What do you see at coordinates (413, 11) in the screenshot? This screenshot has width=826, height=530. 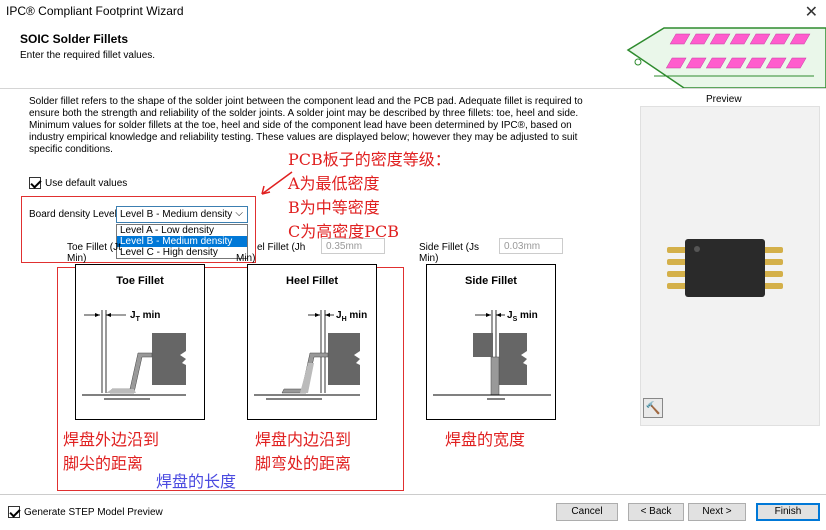 I see `title-bar: IPC® Compliant Footprint Wizard ✕` at bounding box center [413, 11].